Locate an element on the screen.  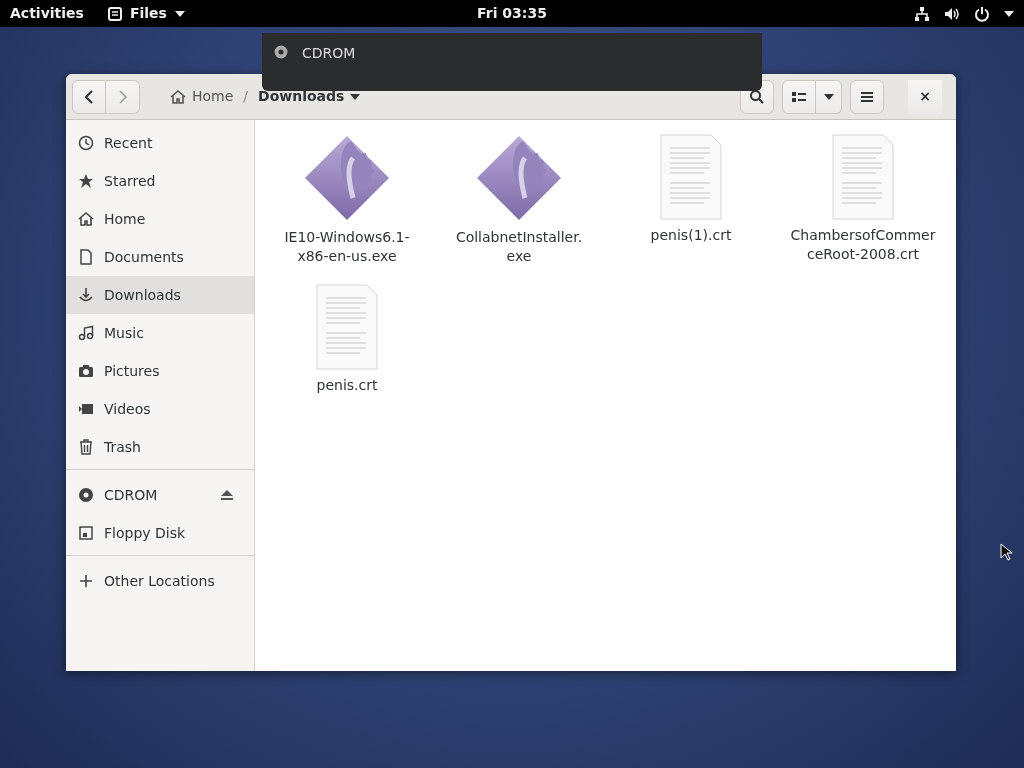
list-view-icon is located at coordinates (799, 96).